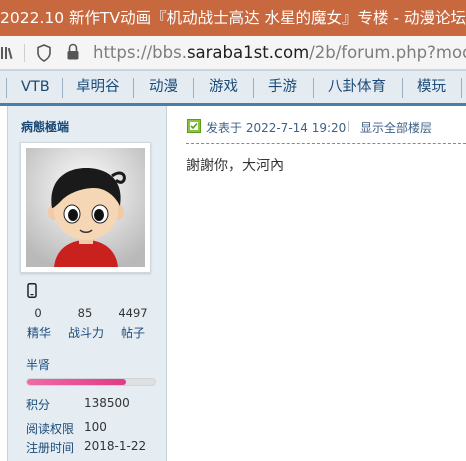  I want to click on rank-progress-fill, so click(76, 382).